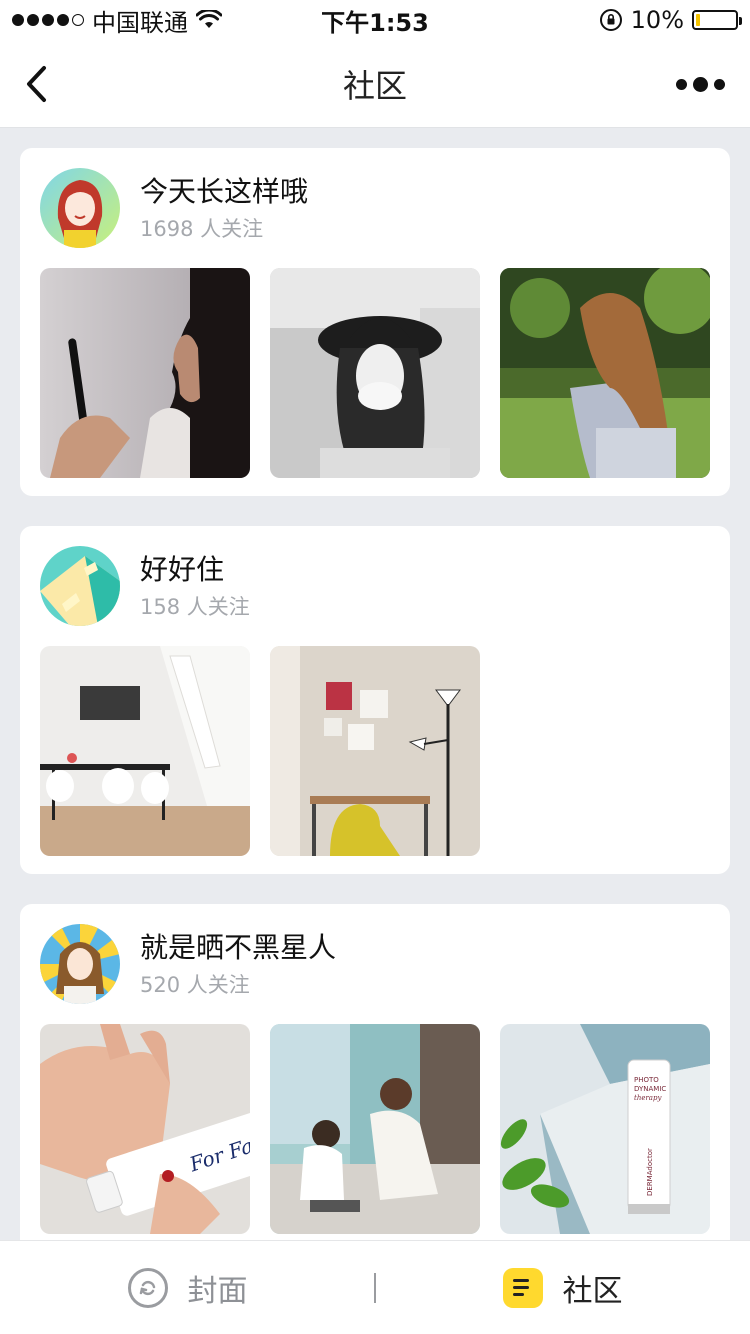 This screenshot has height=1334, width=750. I want to click on tab-bar: 封面 社区, so click(375, 1287).